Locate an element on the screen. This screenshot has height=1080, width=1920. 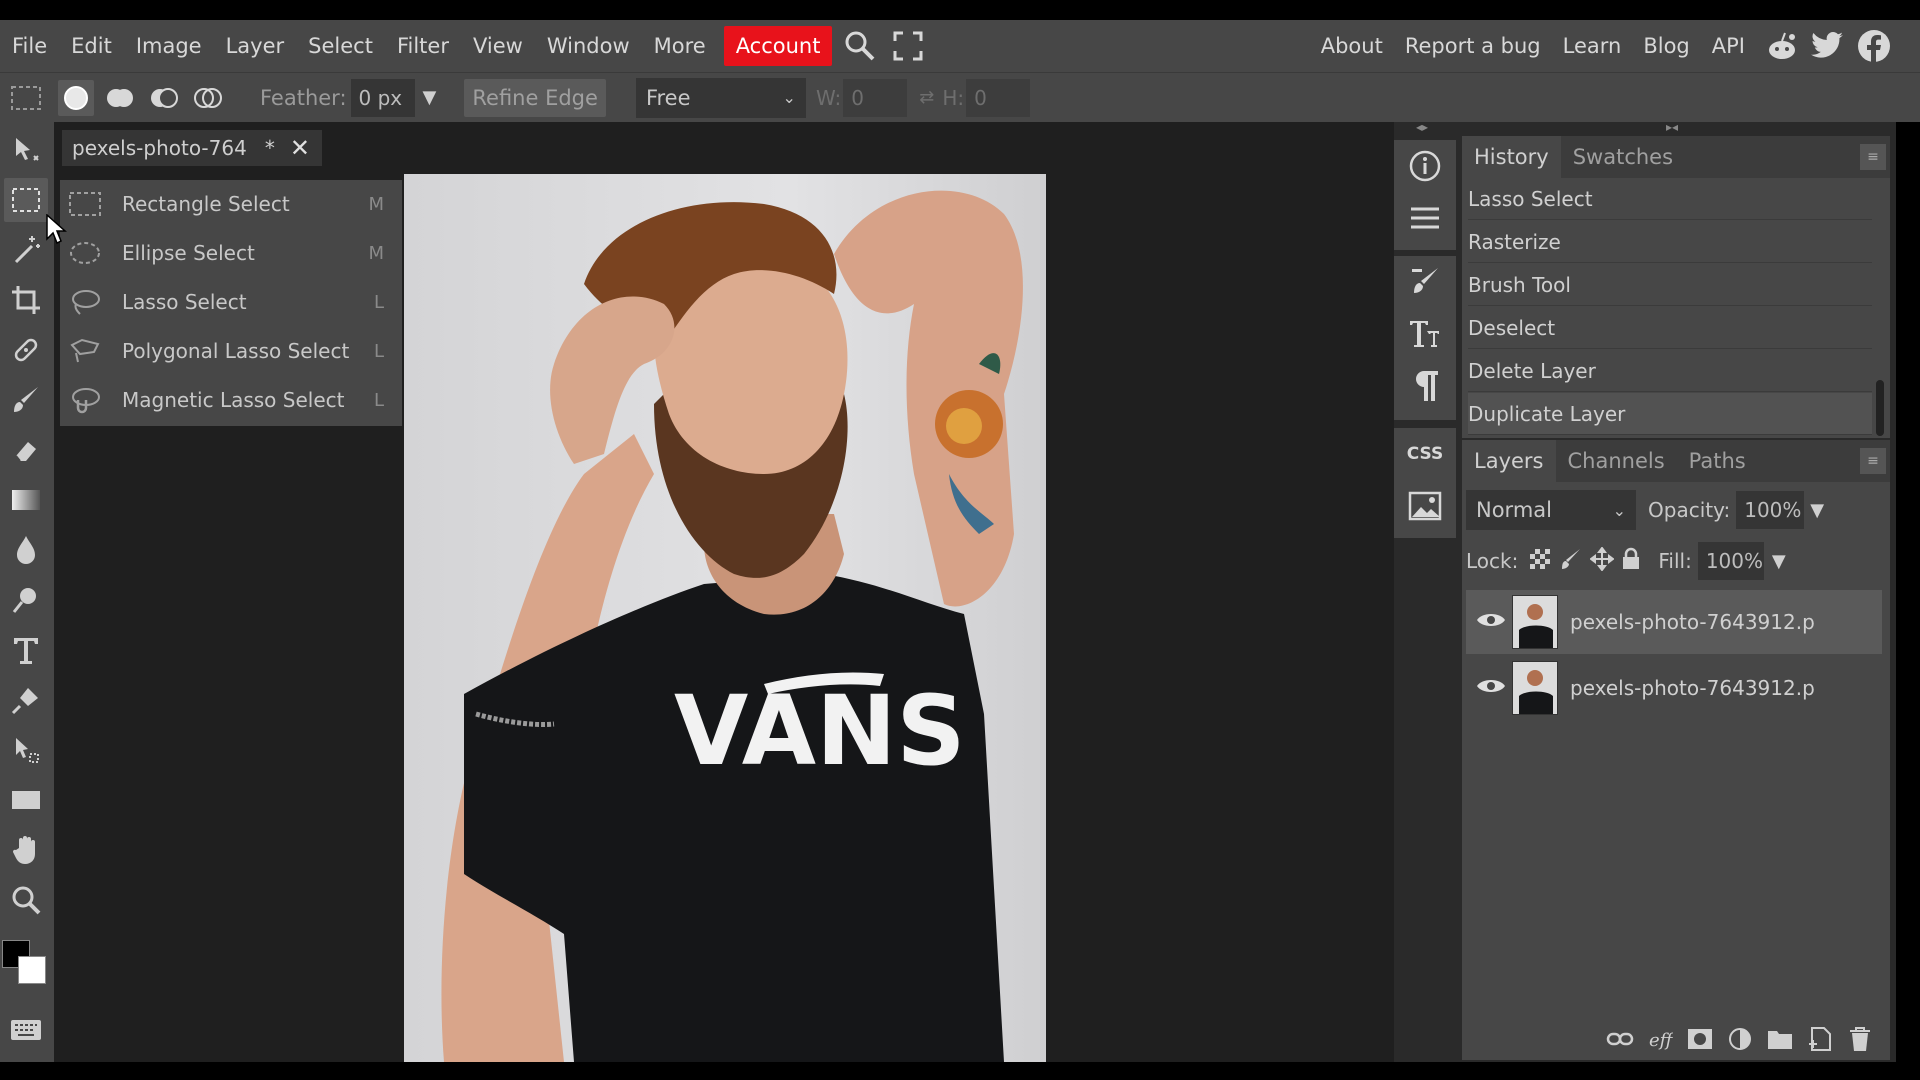
menu-image: Image is located at coordinates (169, 46).